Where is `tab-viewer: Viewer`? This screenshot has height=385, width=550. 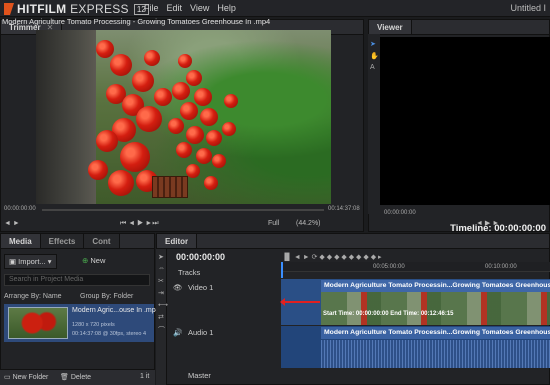 tab-viewer: Viewer is located at coordinates (390, 27).